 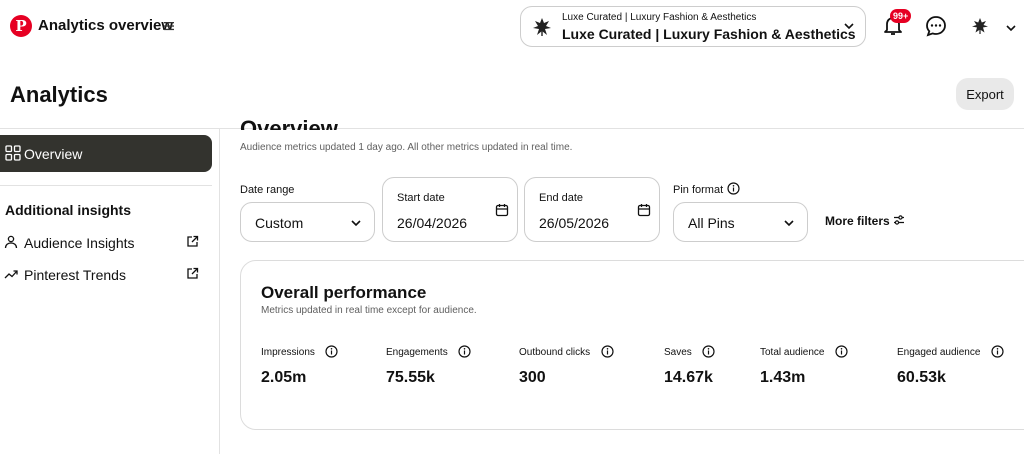 I want to click on date-range-value: Custom, so click(x=279, y=223).